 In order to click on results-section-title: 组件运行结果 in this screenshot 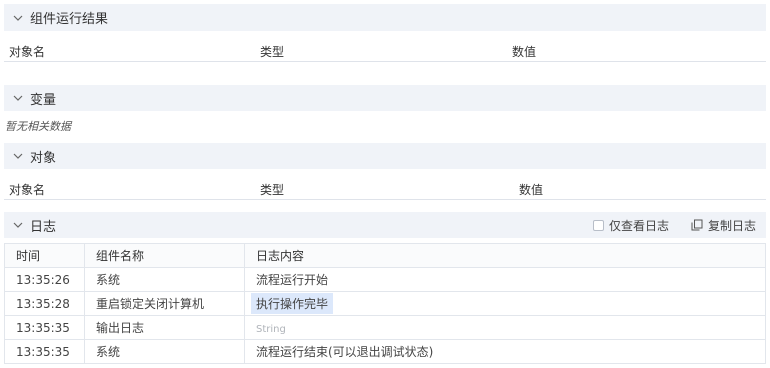, I will do `click(69, 19)`.